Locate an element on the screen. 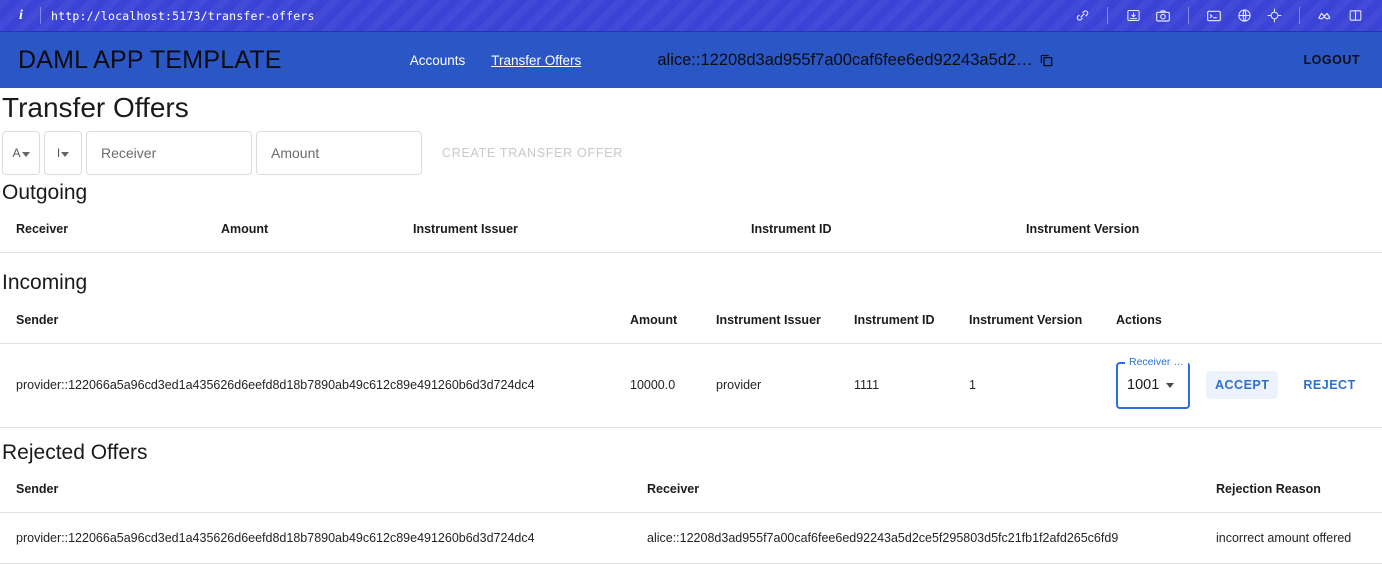 The width and height of the screenshot is (1382, 565). reject-button: REJECT is located at coordinates (1329, 385).